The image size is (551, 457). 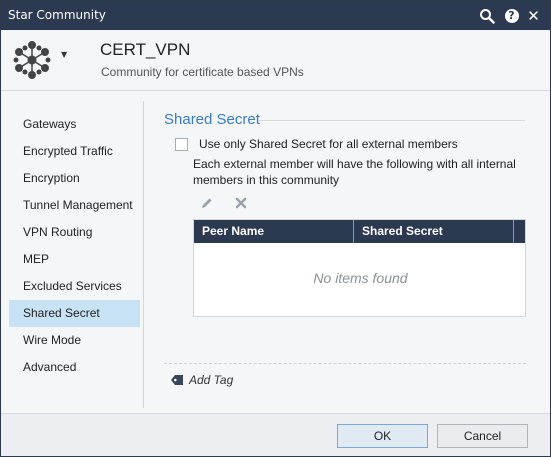 What do you see at coordinates (145, 49) in the screenshot?
I see `community-name: CERT_VPN` at bounding box center [145, 49].